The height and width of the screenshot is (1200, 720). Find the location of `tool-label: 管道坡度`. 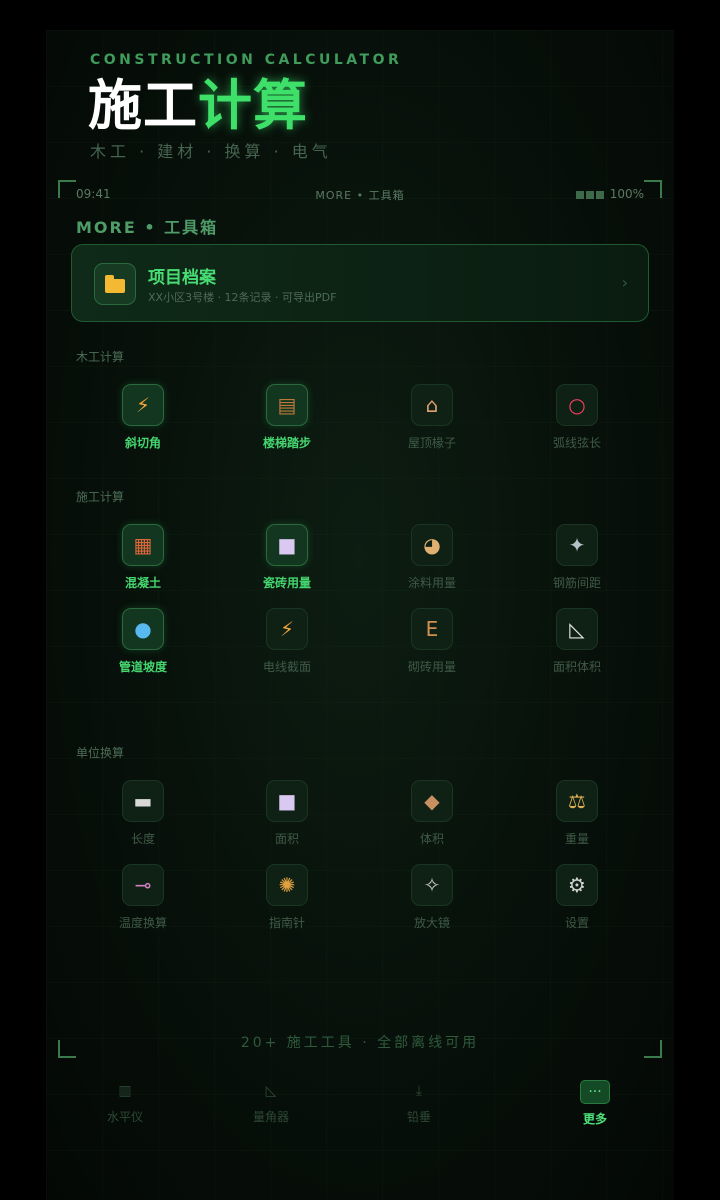

tool-label: 管道坡度 is located at coordinates (142, 667).